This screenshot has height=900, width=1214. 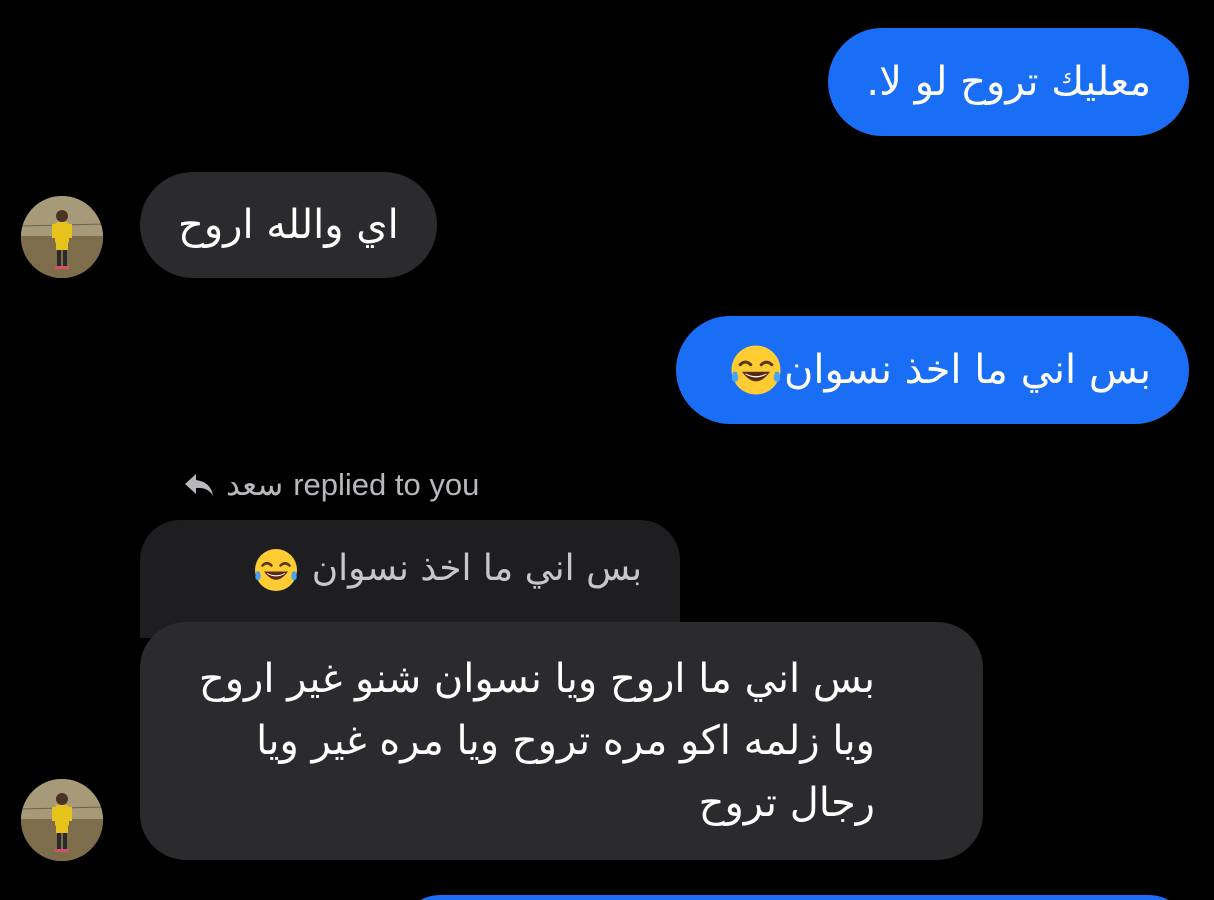 I want to click on outgoing-message-bubble: معليك تروح لو لا., so click(x=1008, y=82).